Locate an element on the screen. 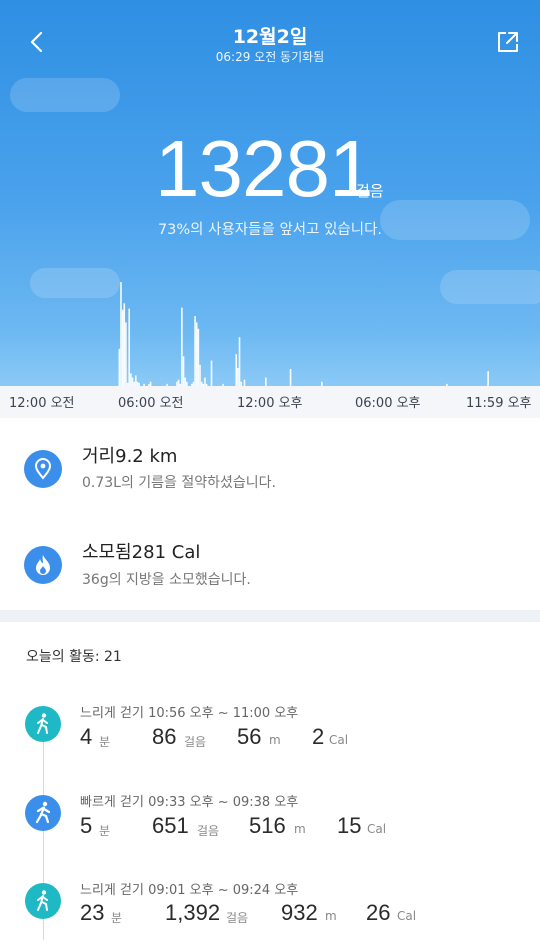 This screenshot has height=947, width=540. section-divider is located at coordinates (270, 616).